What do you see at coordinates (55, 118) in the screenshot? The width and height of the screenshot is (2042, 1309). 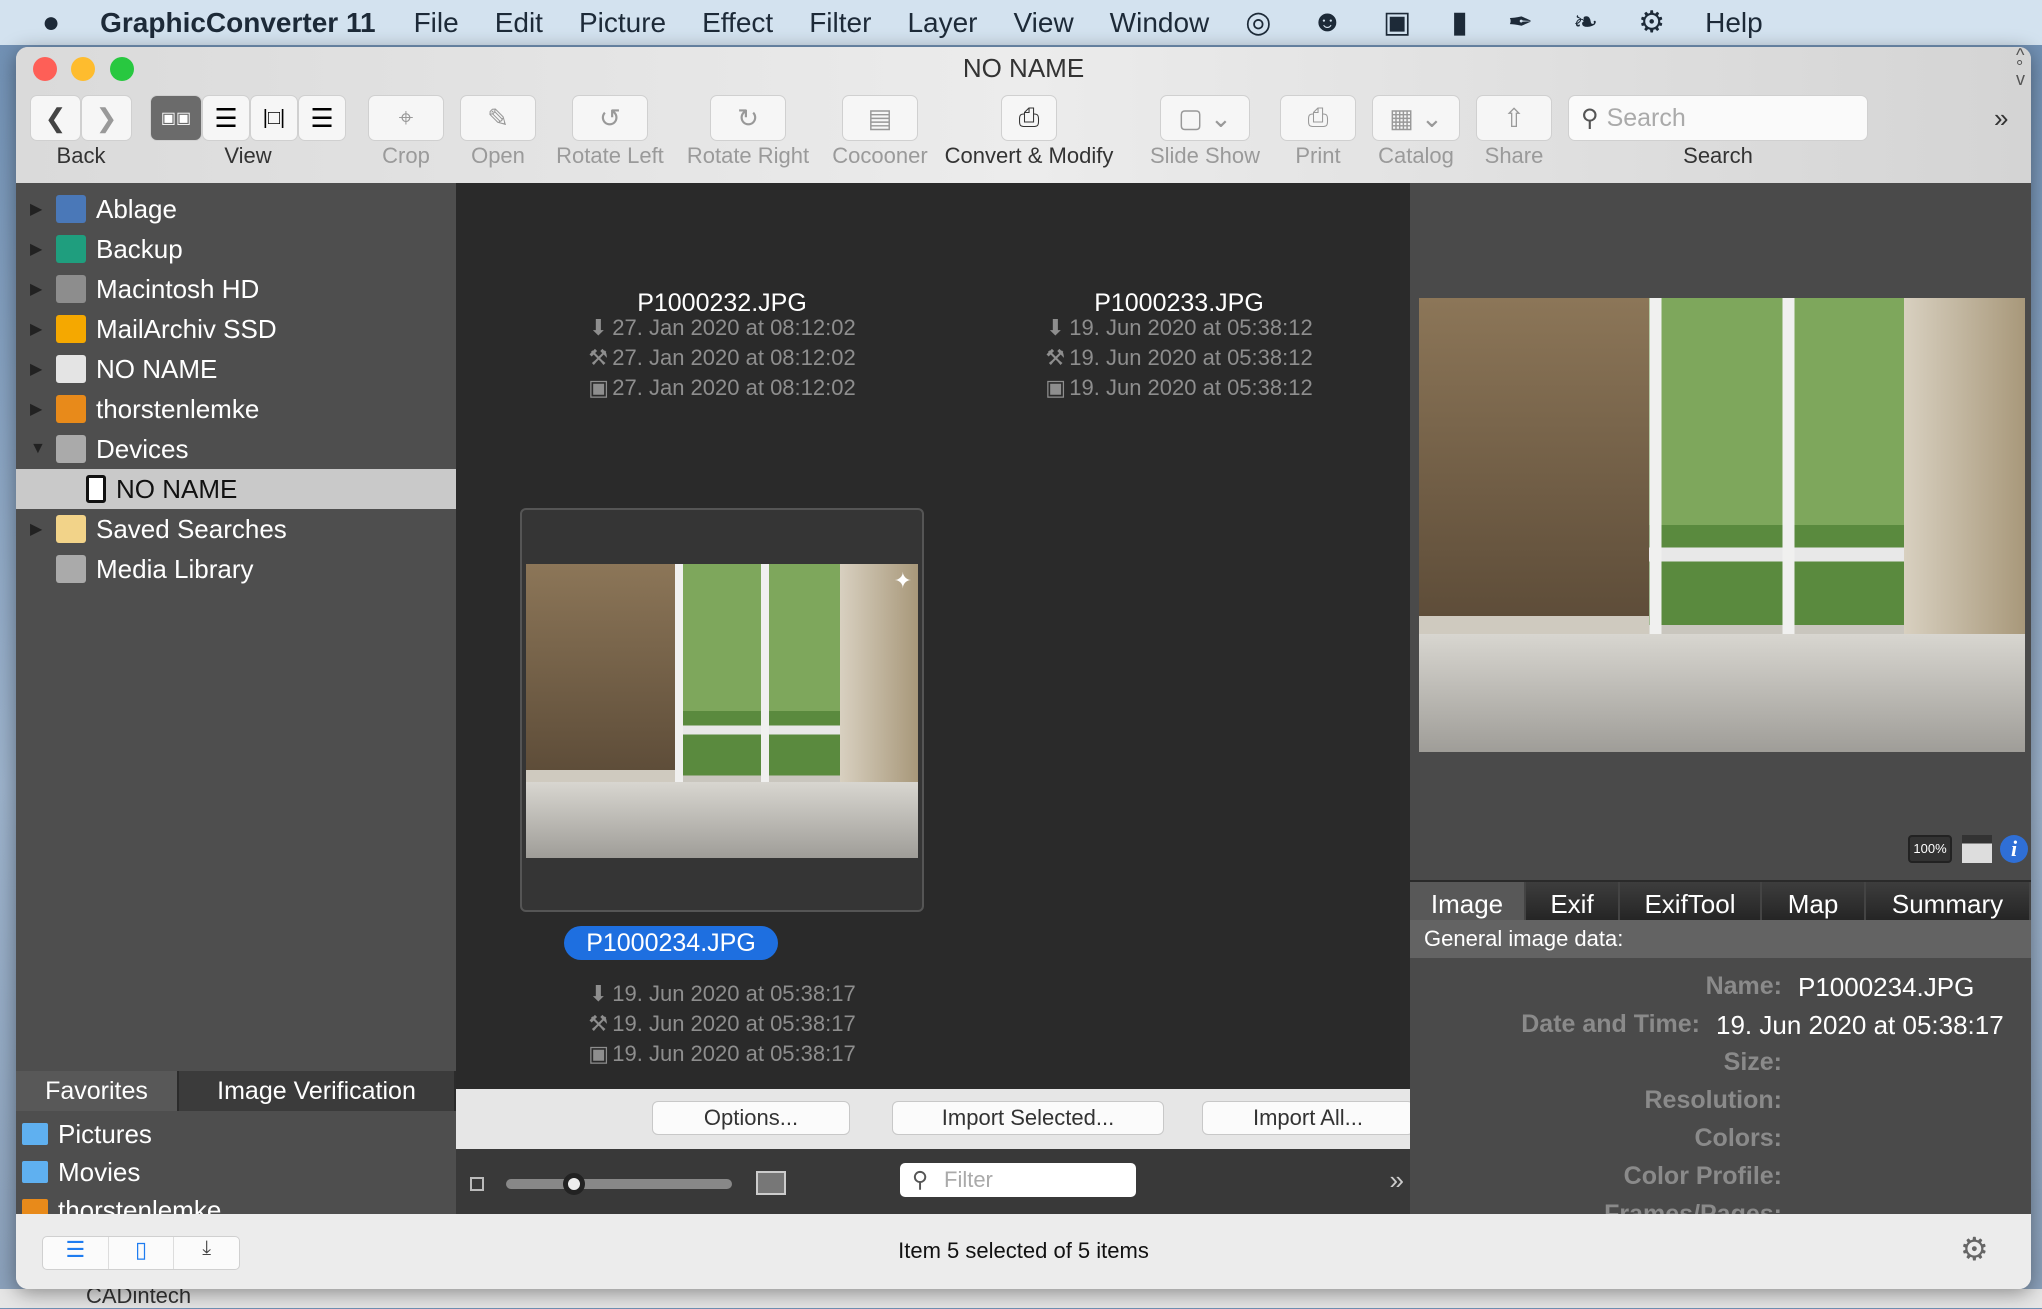 I see `back-button: ❮` at bounding box center [55, 118].